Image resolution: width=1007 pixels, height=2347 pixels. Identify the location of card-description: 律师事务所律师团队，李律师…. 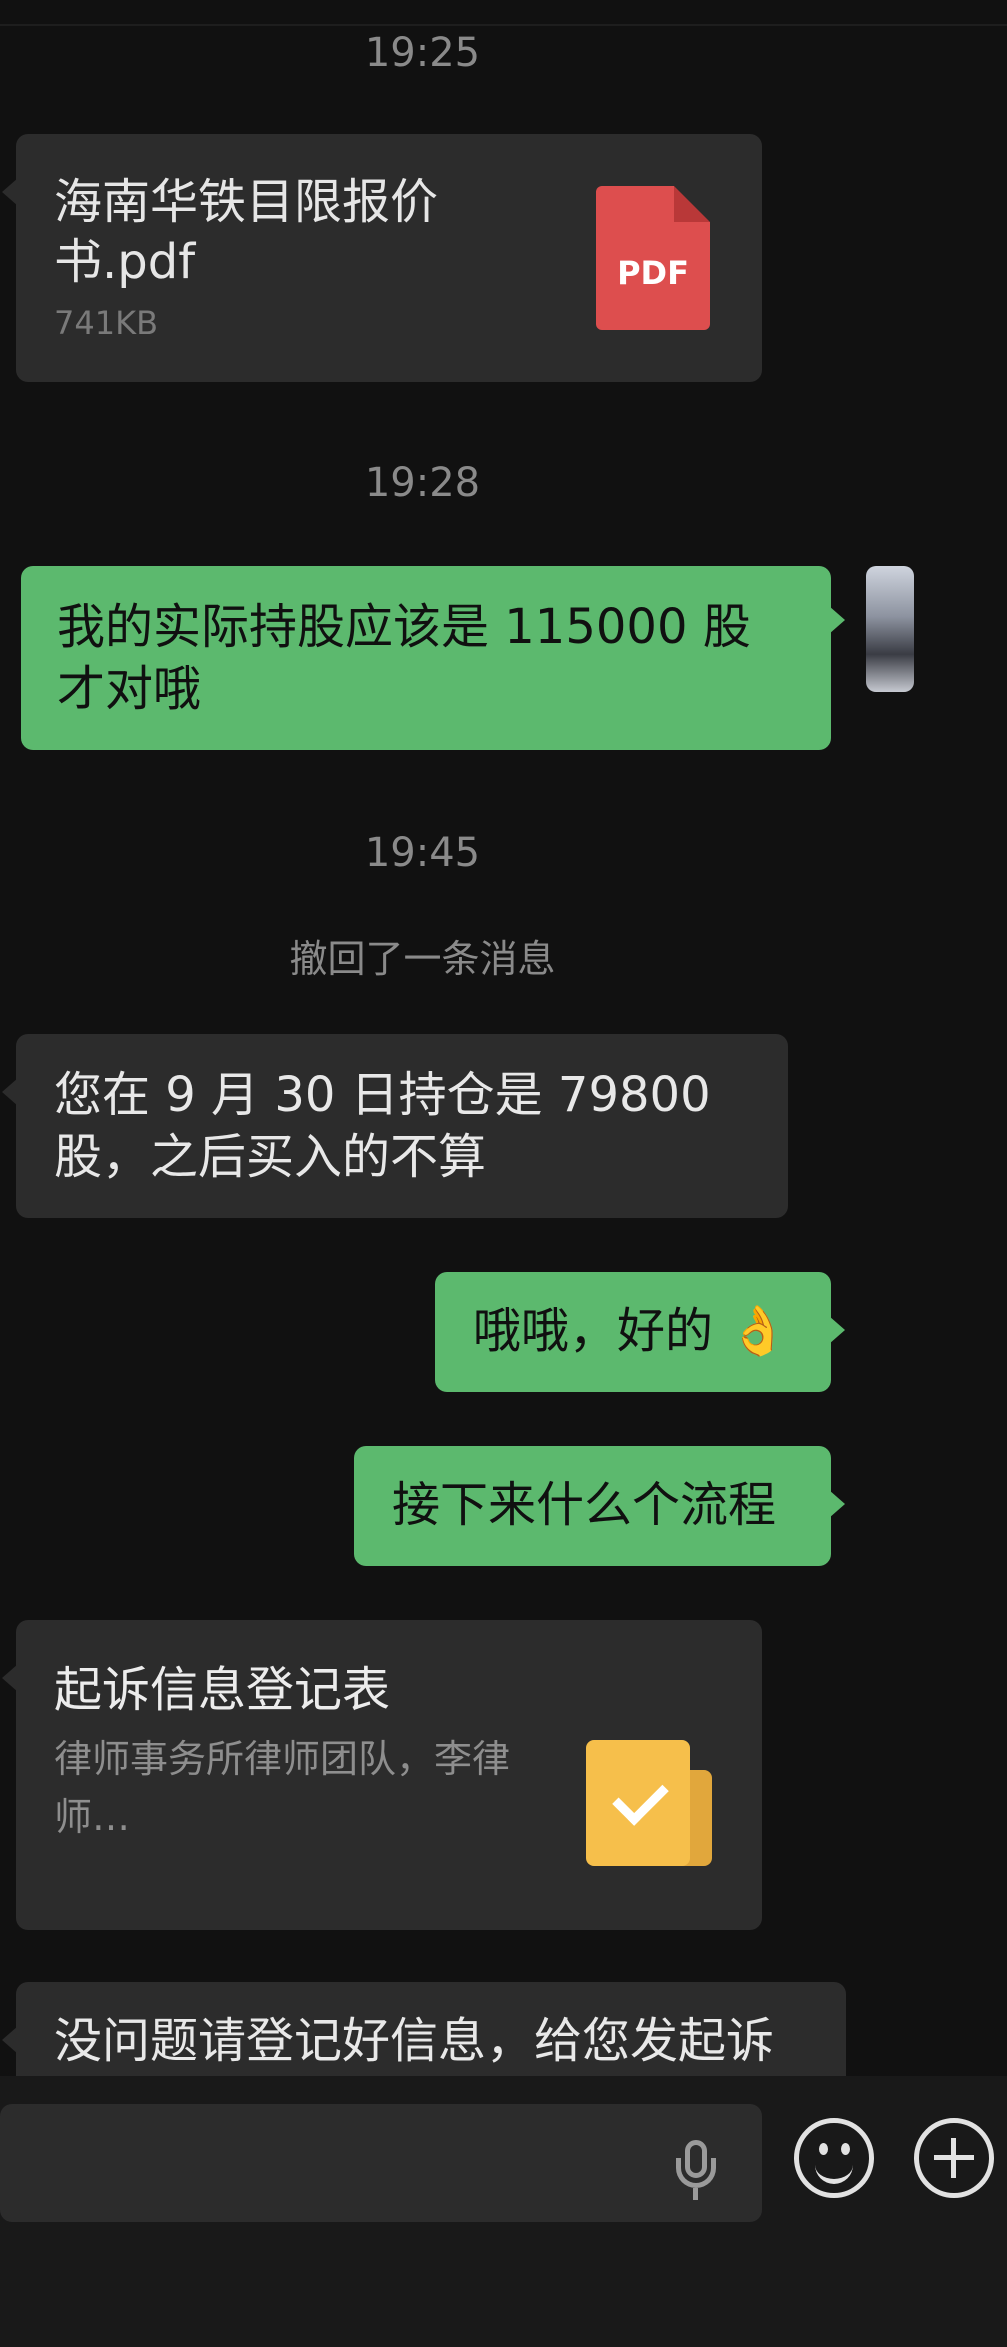
(282, 1788).